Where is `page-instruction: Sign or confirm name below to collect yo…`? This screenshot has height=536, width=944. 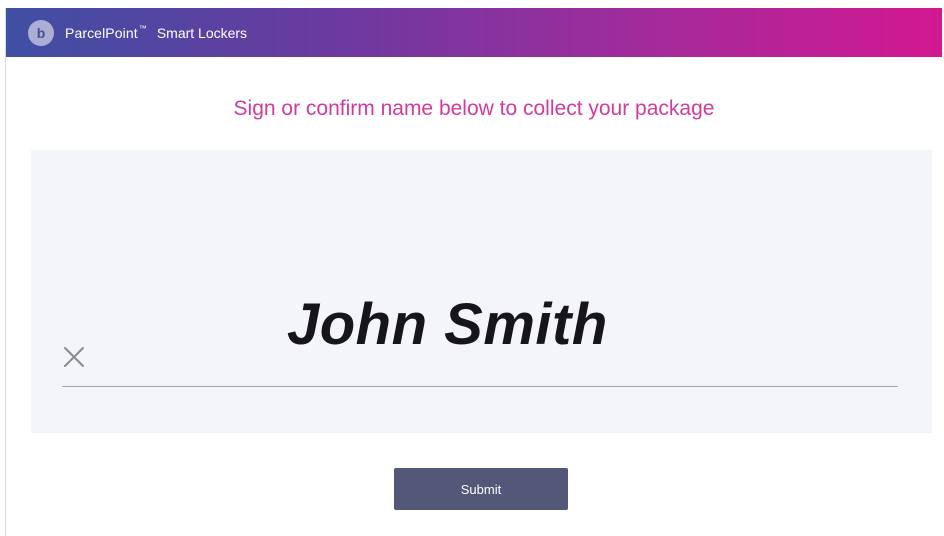
page-instruction: Sign or confirm name below to collect yo… is located at coordinates (474, 108).